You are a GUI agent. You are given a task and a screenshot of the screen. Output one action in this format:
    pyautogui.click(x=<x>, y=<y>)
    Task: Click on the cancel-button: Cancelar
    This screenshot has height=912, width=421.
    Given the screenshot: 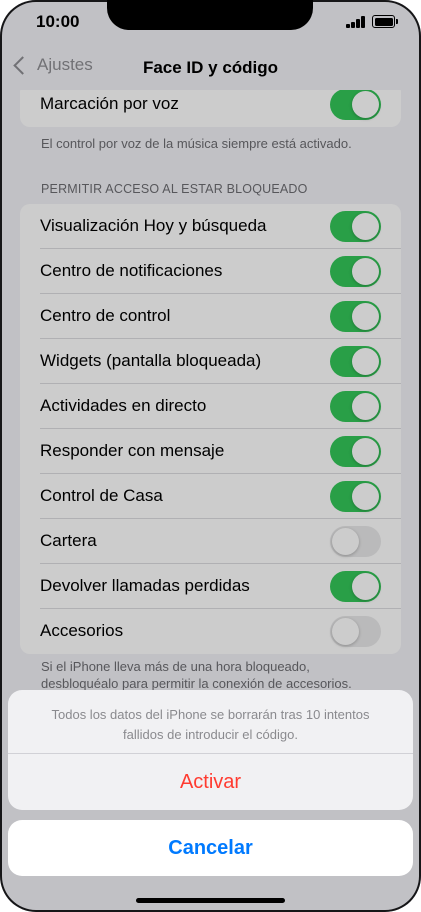 What is the action you would take?
    pyautogui.click(x=210, y=848)
    